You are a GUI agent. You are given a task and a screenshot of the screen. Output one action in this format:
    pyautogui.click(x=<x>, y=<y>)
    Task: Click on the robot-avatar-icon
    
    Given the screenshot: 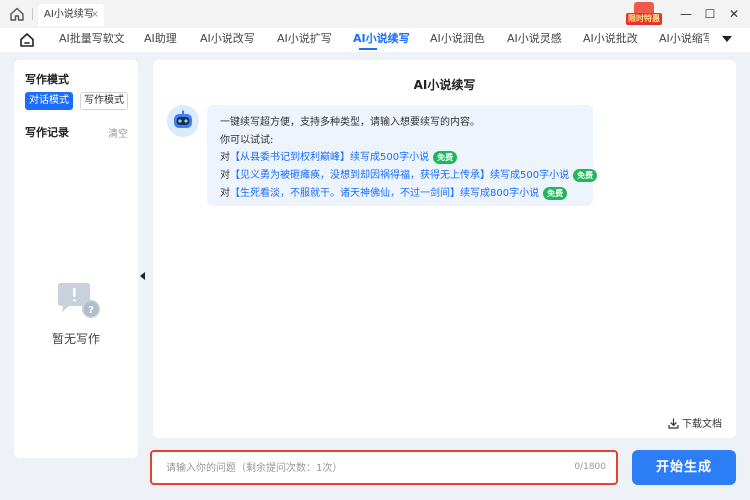 What is the action you would take?
    pyautogui.click(x=183, y=121)
    